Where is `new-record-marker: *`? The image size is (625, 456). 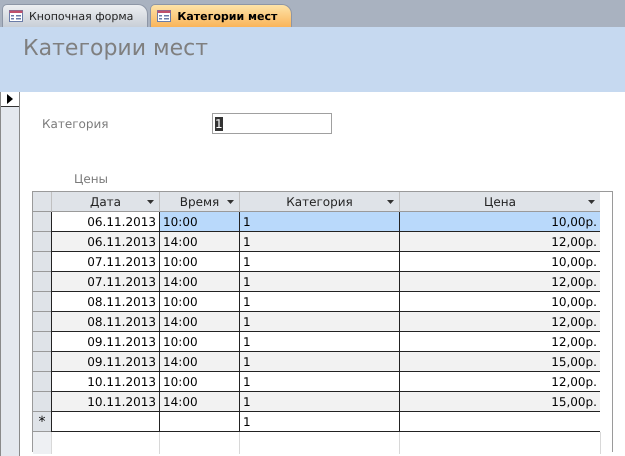 new-record-marker: * is located at coordinates (42, 422).